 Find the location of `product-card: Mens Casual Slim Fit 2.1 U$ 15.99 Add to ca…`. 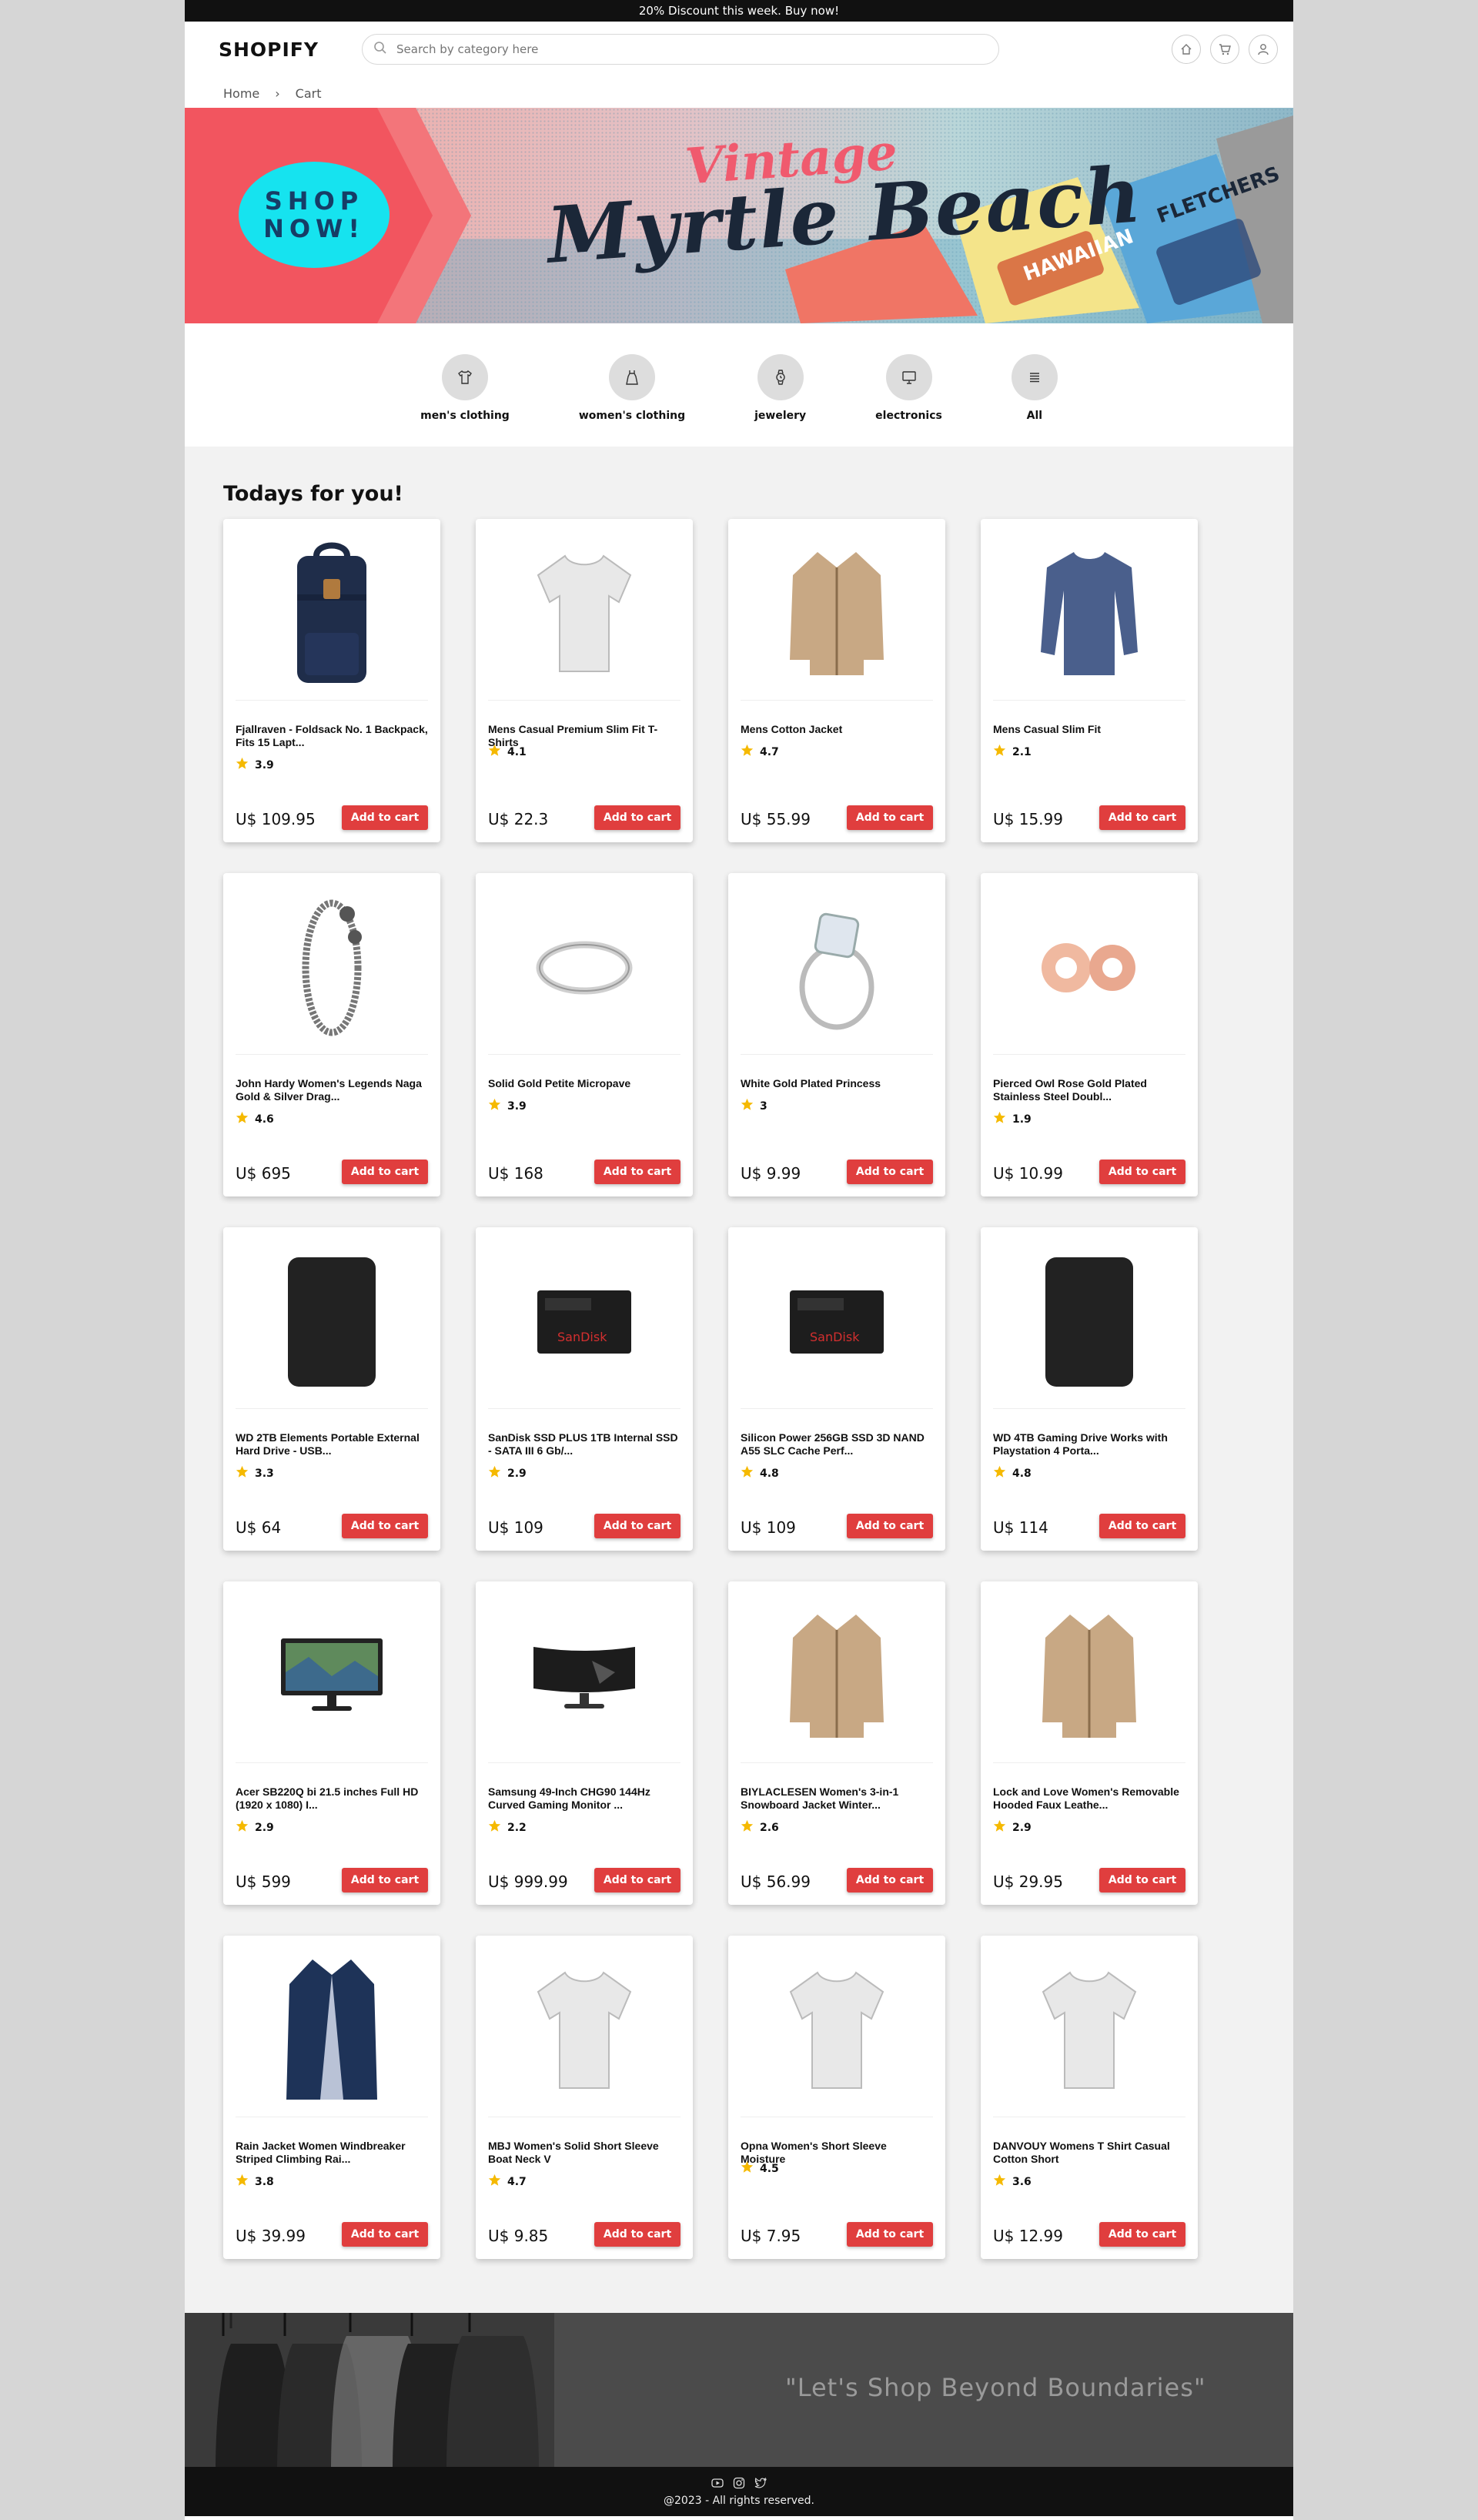

product-card: Mens Casual Slim Fit 2.1 U$ 15.99 Add to ca… is located at coordinates (1089, 680).